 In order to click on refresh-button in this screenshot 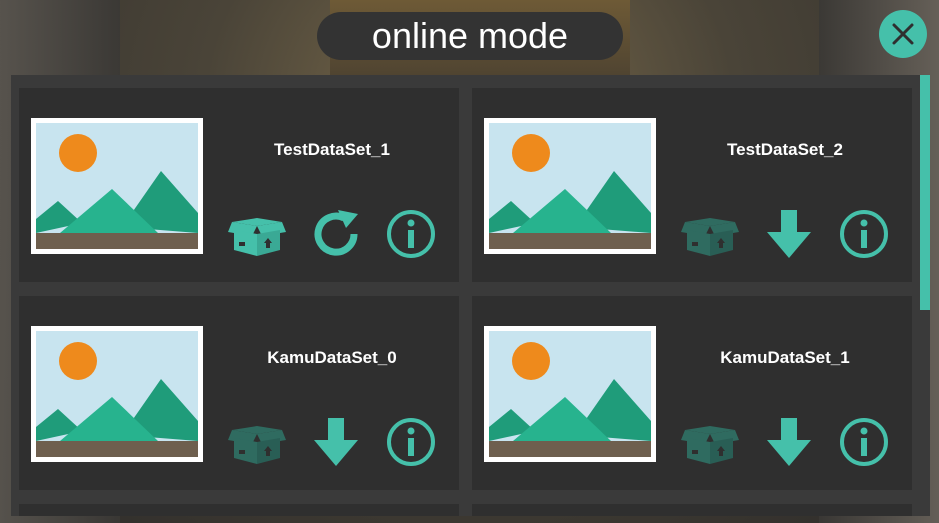, I will do `click(336, 234)`.